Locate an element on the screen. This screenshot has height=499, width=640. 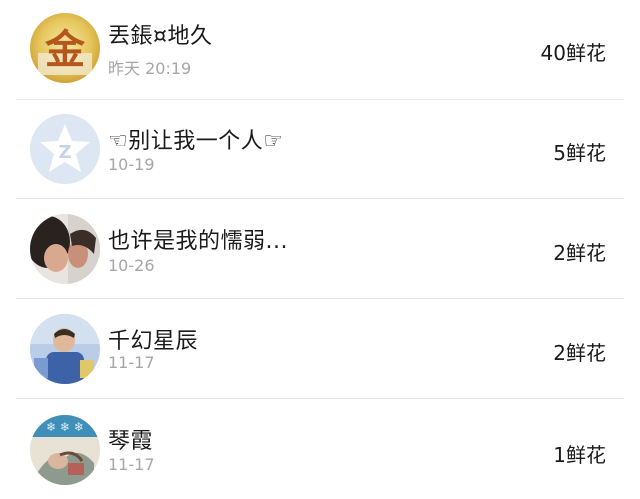
timestamp: 10-19 is located at coordinates (131, 164).